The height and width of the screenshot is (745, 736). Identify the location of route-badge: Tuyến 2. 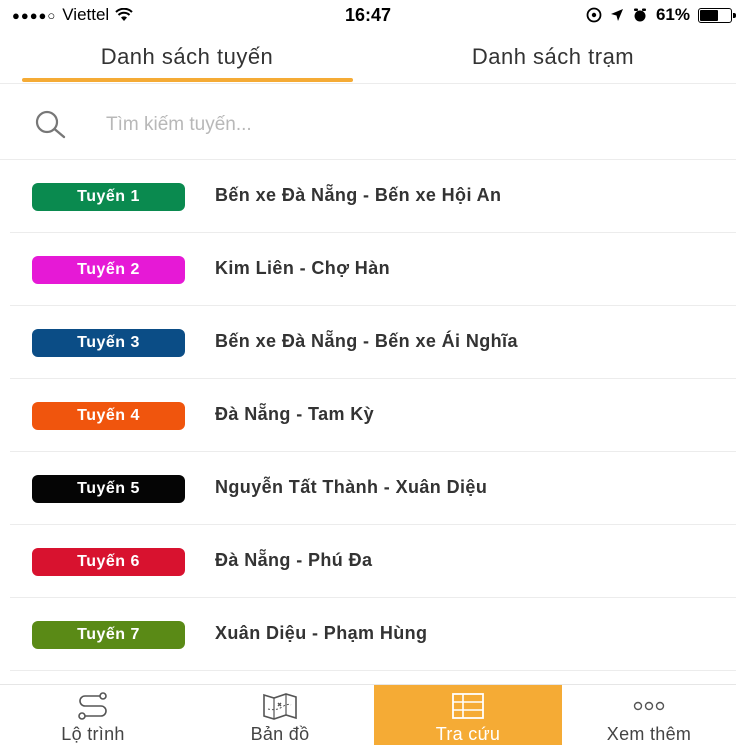
(108, 270).